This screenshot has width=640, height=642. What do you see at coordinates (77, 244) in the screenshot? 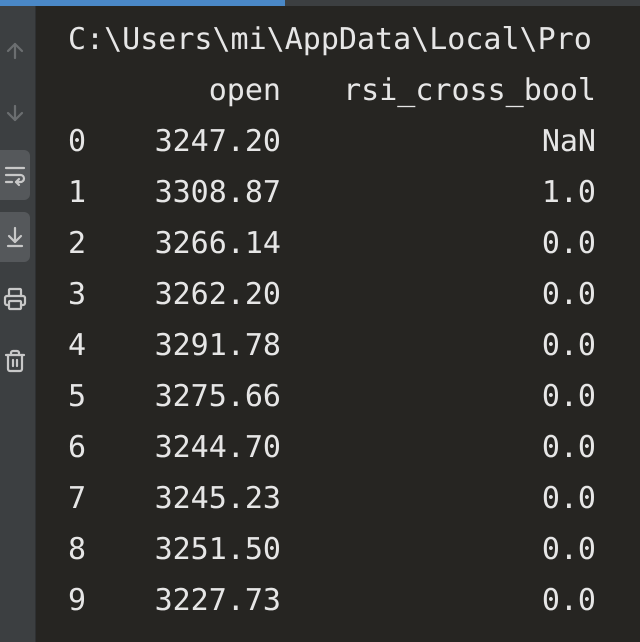
I see `row-index: 2` at bounding box center [77, 244].